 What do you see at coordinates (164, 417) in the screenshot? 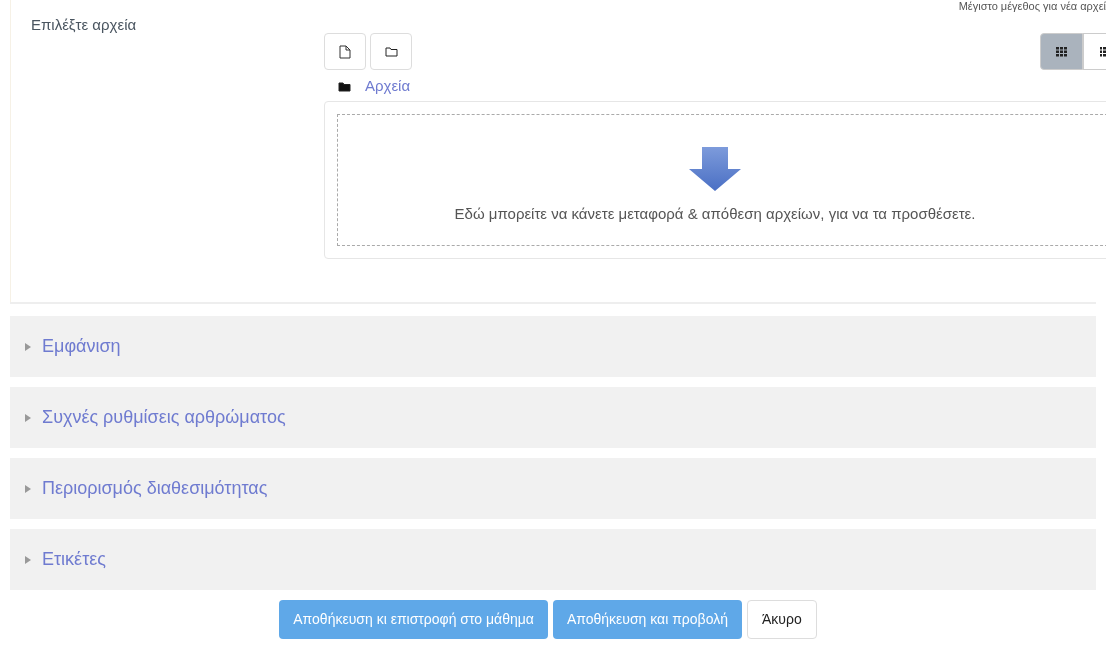
I see `section-title: Συχνές ρυθμίσεις αρθρώματος` at bounding box center [164, 417].